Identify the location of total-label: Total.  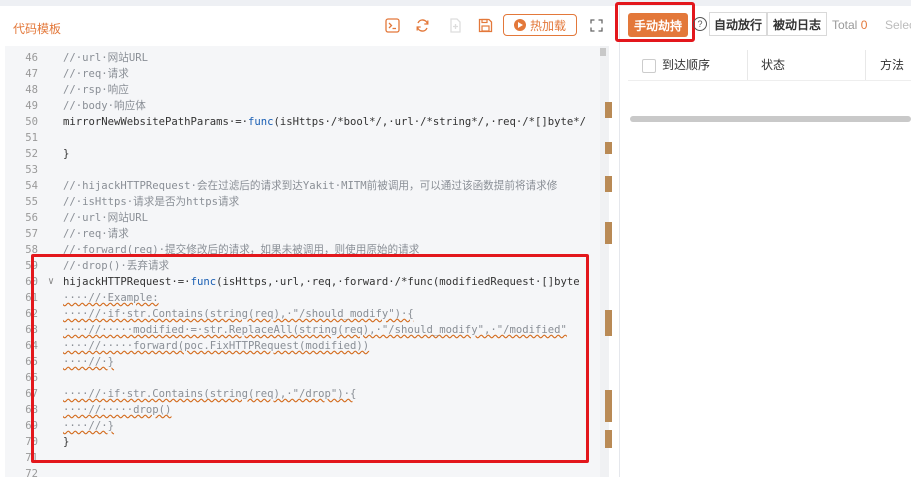
(845, 25).